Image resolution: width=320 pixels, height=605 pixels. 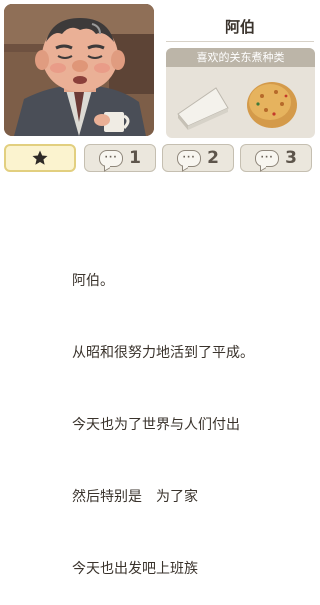 What do you see at coordinates (291, 158) in the screenshot?
I see `tab-story-3-label: 3` at bounding box center [291, 158].